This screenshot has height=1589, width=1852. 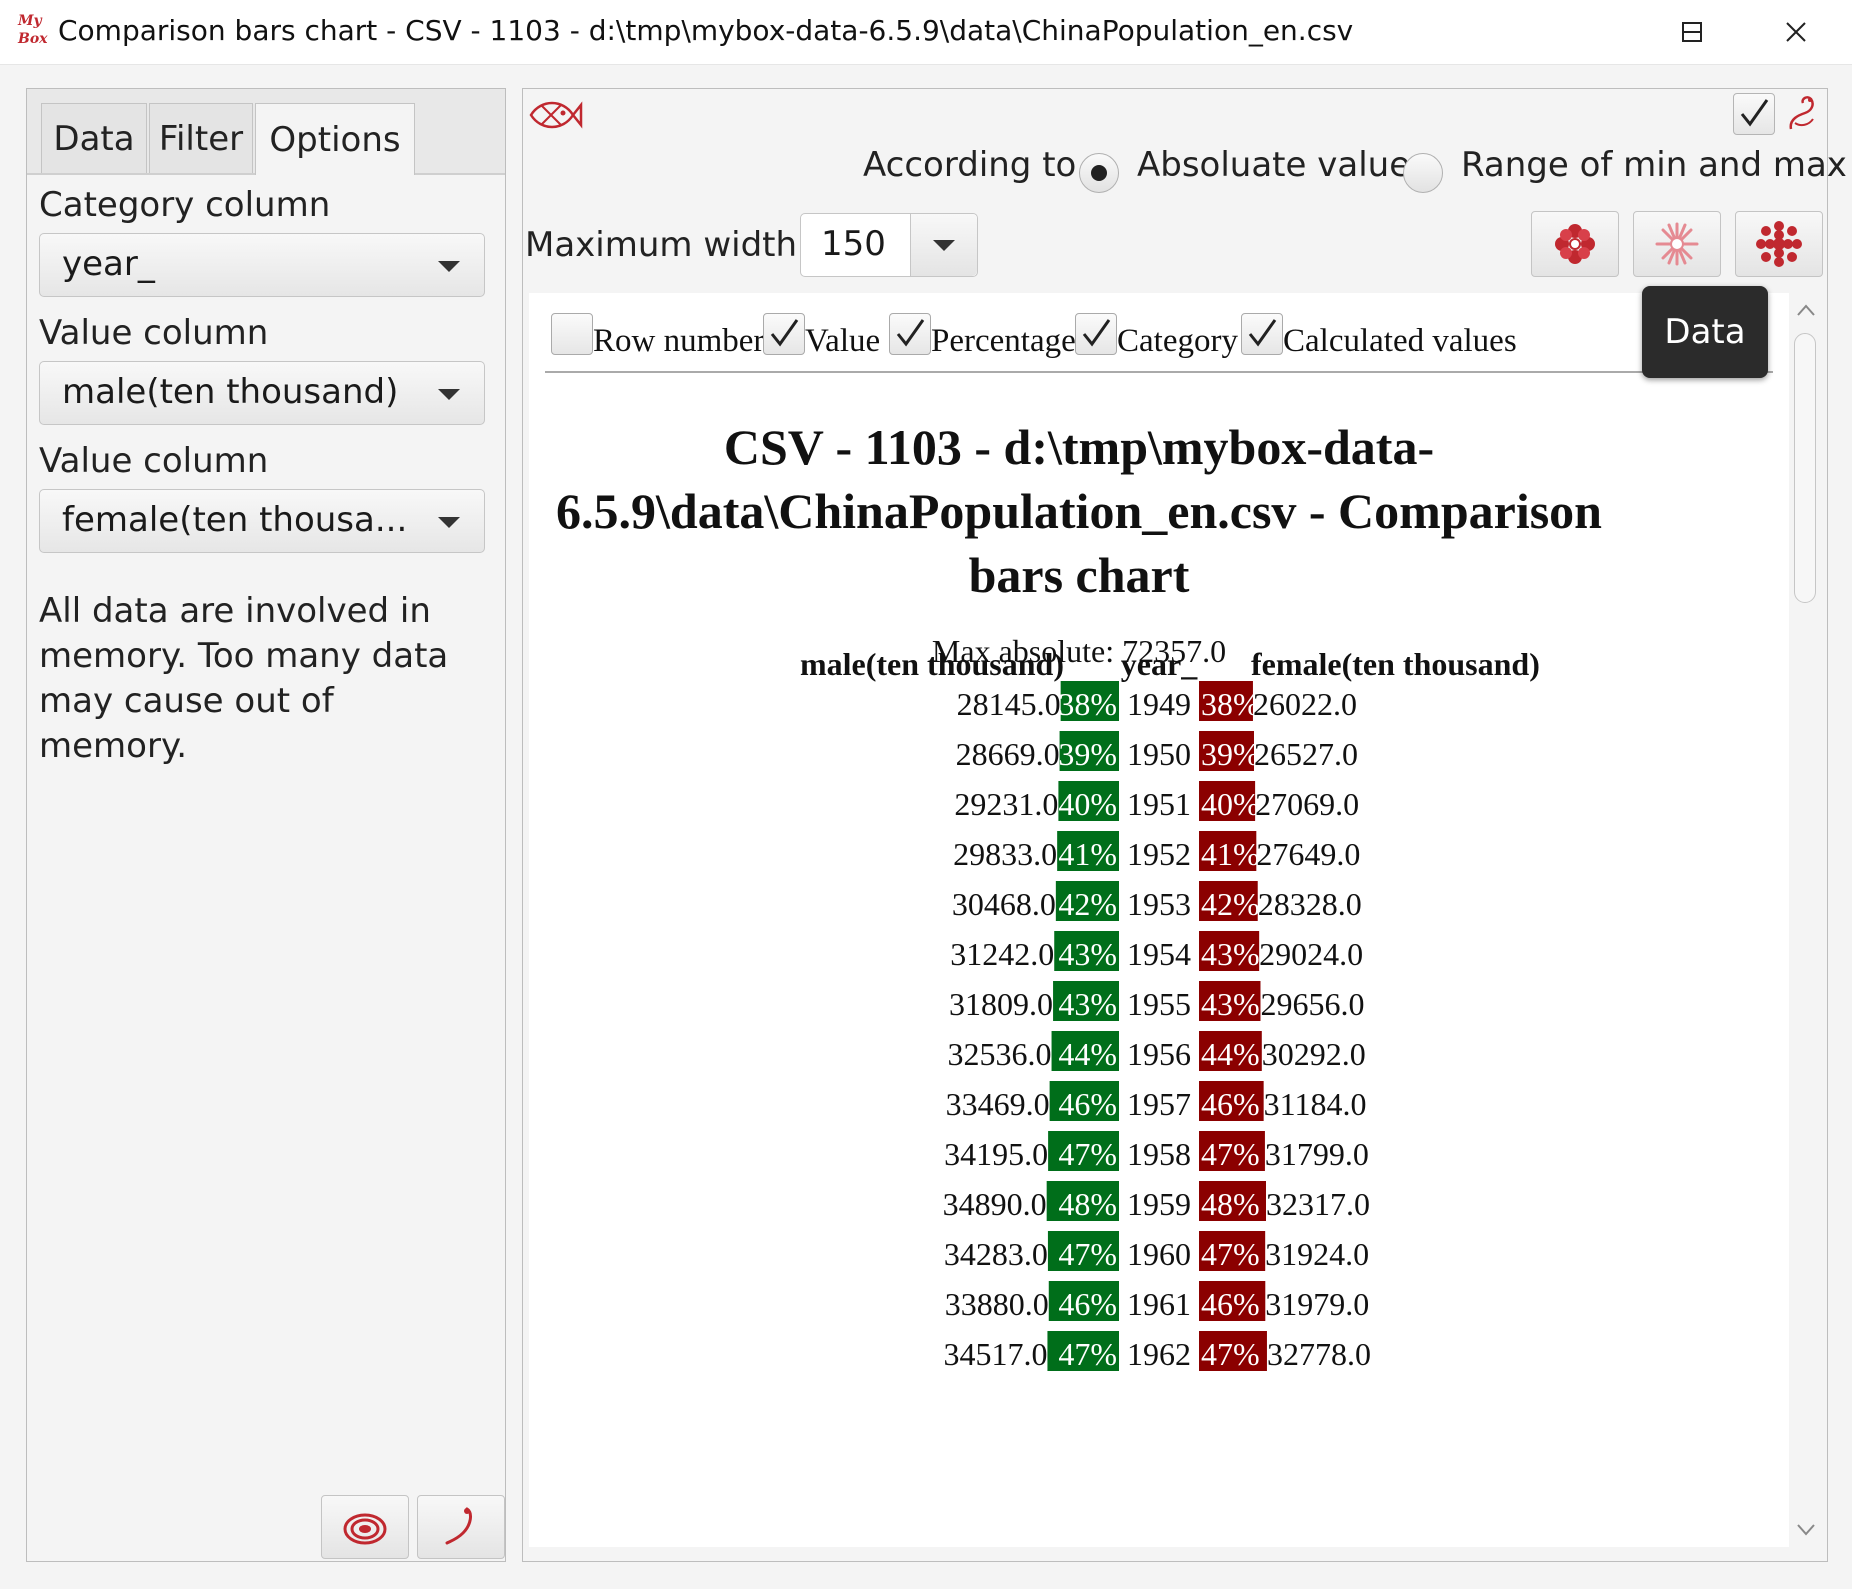 I want to click on tab-filter: Filter, so click(x=201, y=138).